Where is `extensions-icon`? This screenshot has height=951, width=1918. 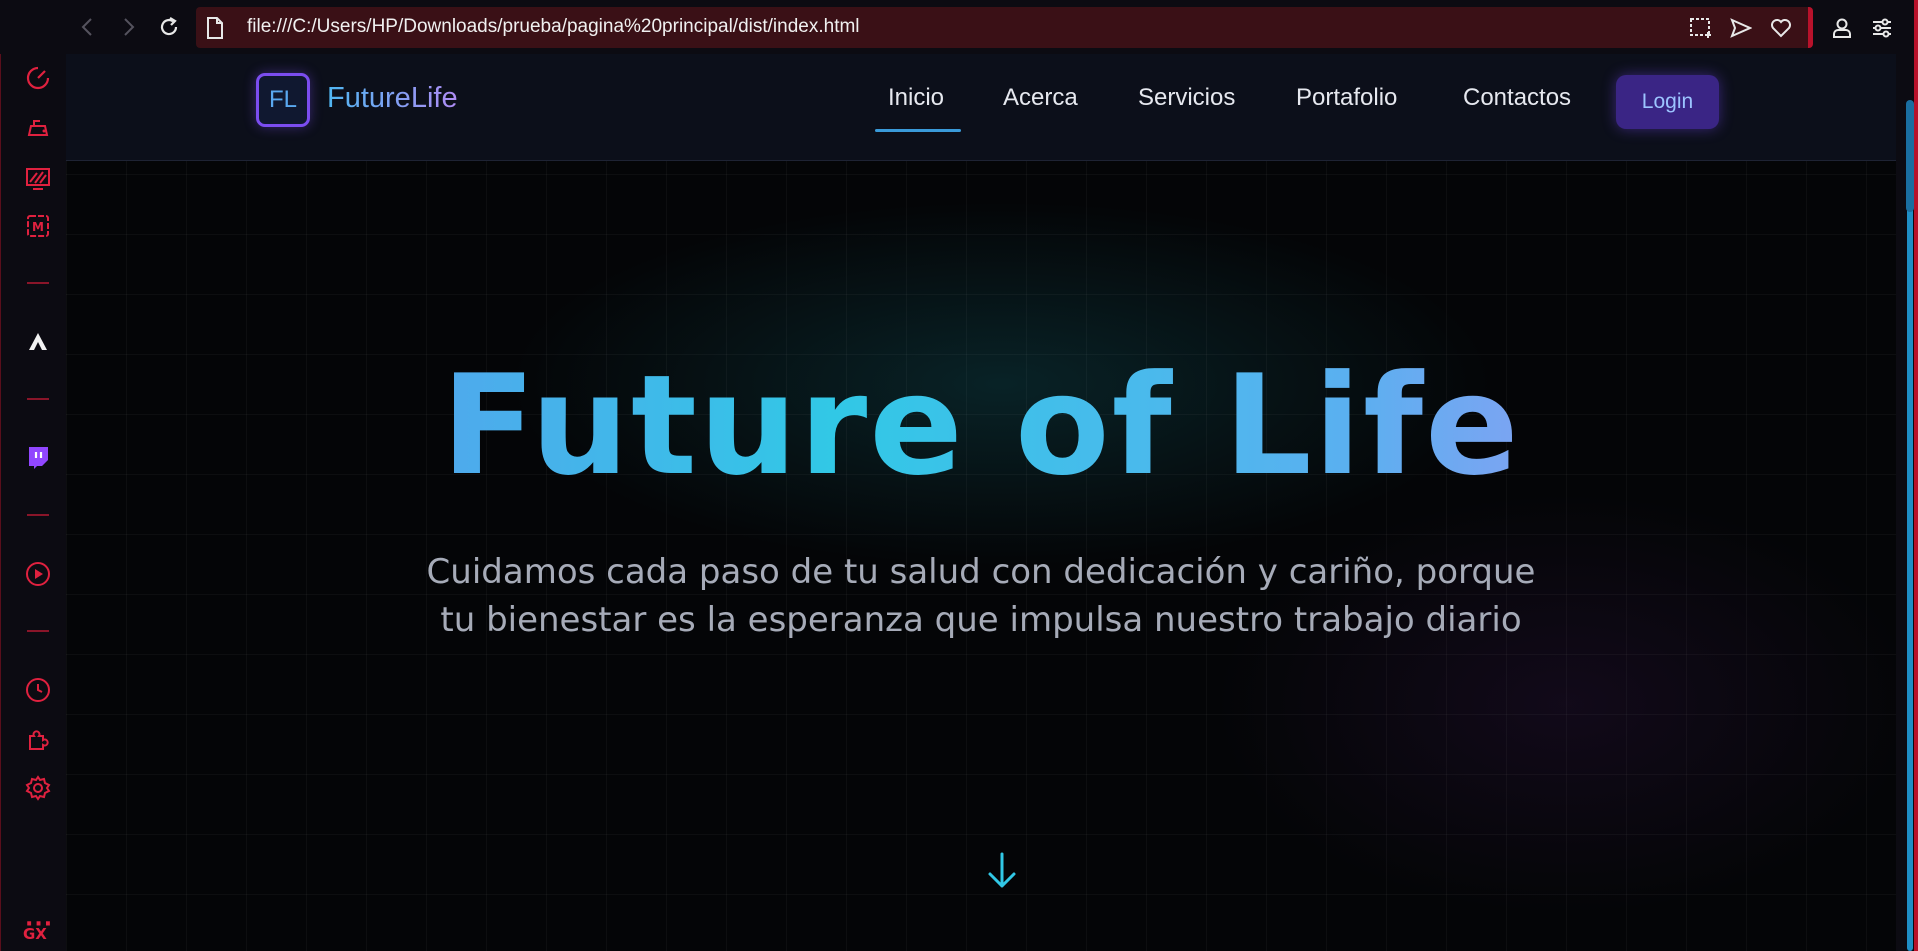 extensions-icon is located at coordinates (38, 740).